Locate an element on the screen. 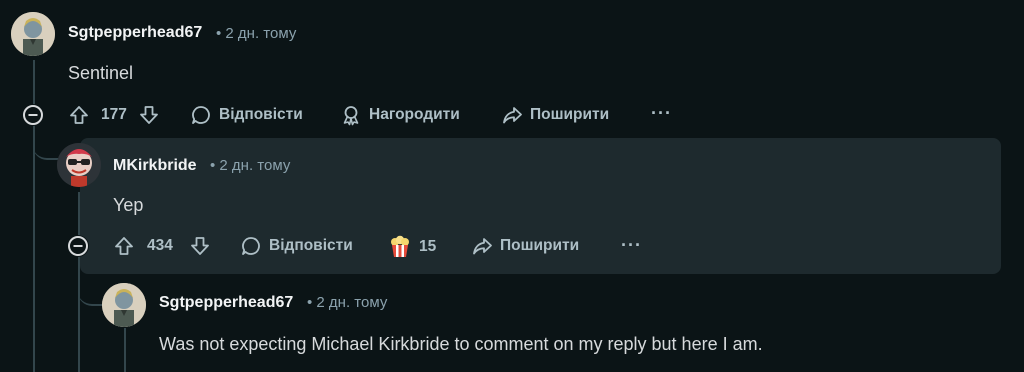  award-count: 15 is located at coordinates (428, 246).